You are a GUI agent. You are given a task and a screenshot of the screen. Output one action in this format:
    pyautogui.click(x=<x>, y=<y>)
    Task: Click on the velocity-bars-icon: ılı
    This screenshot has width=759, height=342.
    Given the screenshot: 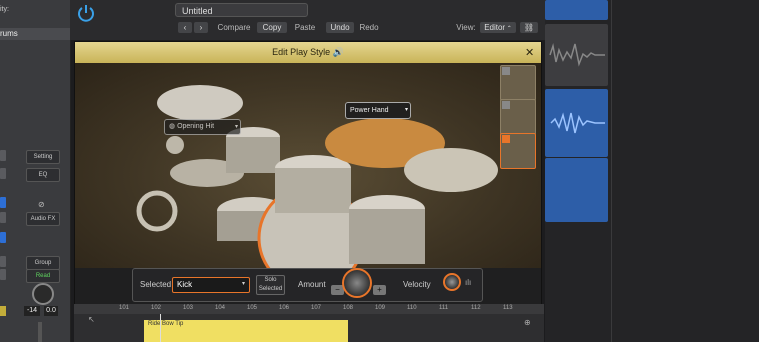 What is the action you would take?
    pyautogui.click(x=468, y=282)
    